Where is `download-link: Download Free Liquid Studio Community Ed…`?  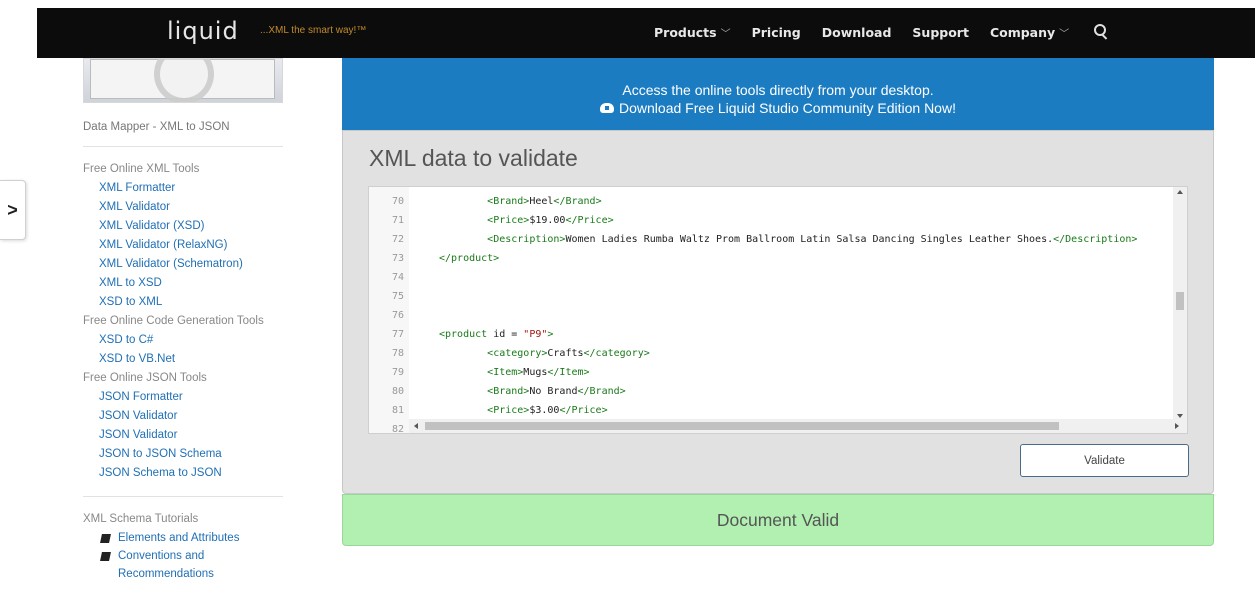 download-link: Download Free Liquid Studio Community Ed… is located at coordinates (778, 108).